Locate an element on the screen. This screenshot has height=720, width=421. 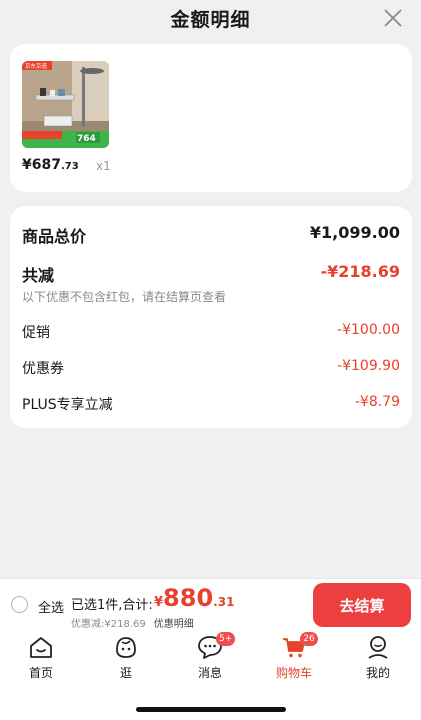
item-price-cents: .73 is located at coordinates (69, 166).